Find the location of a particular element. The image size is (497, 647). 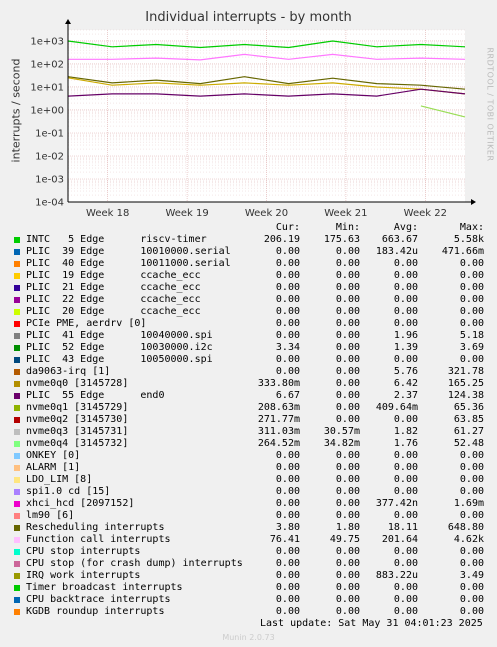

legend-label: PLIC 43 Edge 10050000.spi is located at coordinates (119, 359).